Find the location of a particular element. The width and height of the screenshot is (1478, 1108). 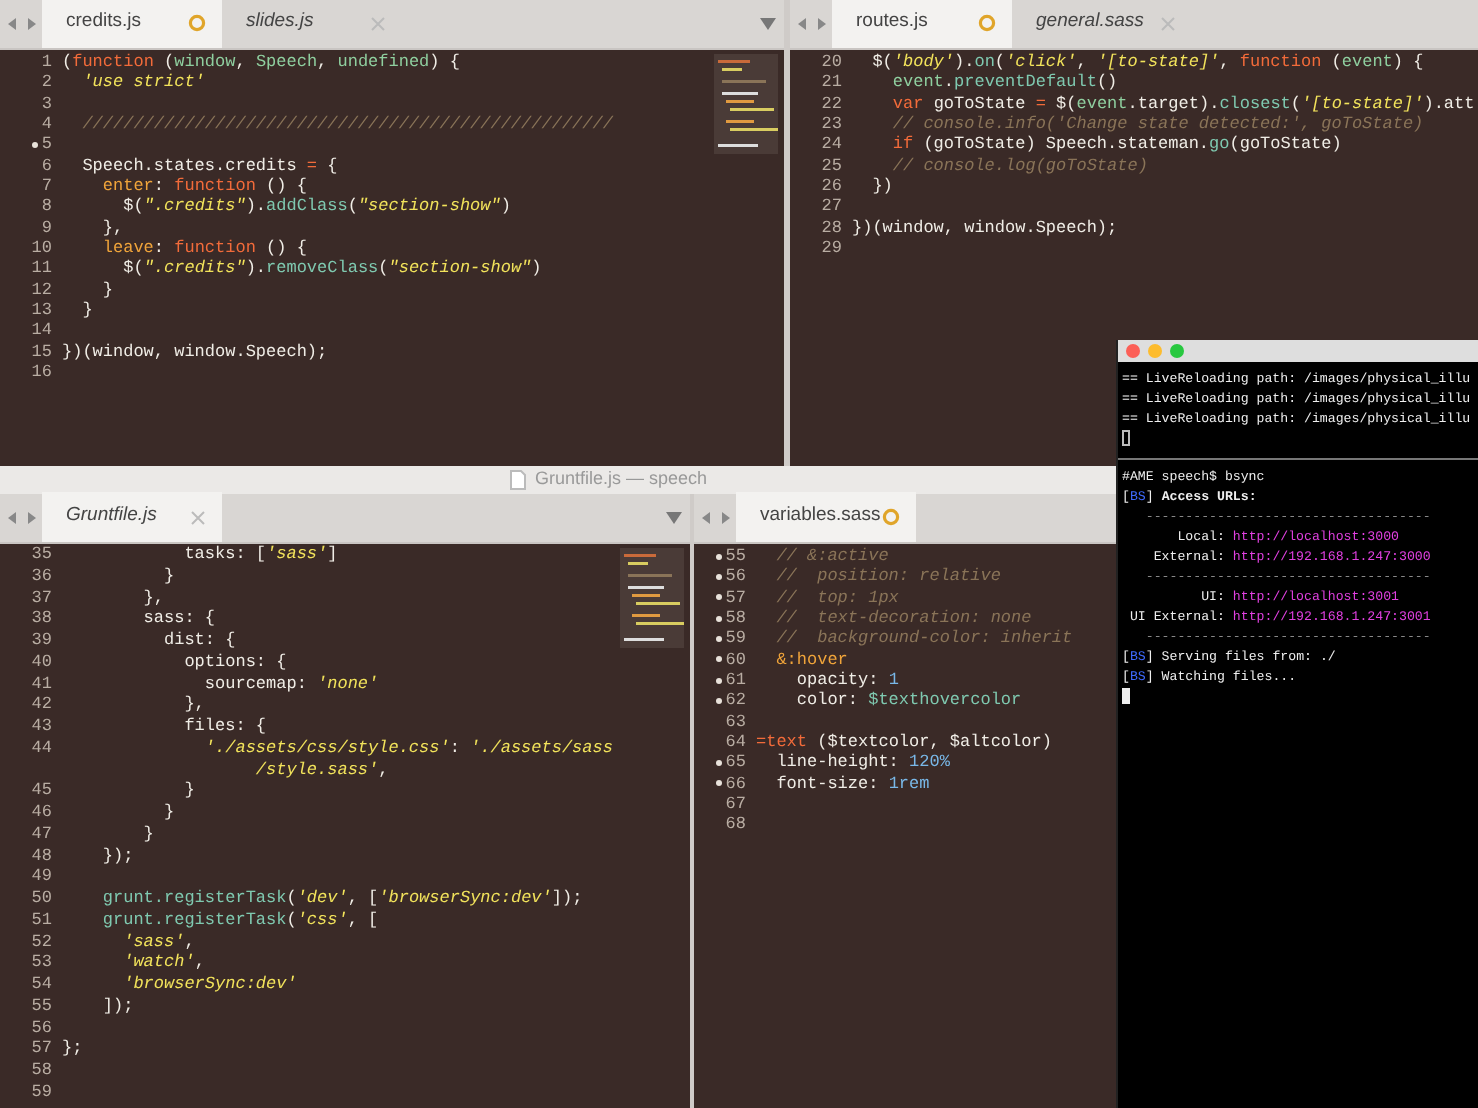

code-line: dist: { is located at coordinates (199, 641).